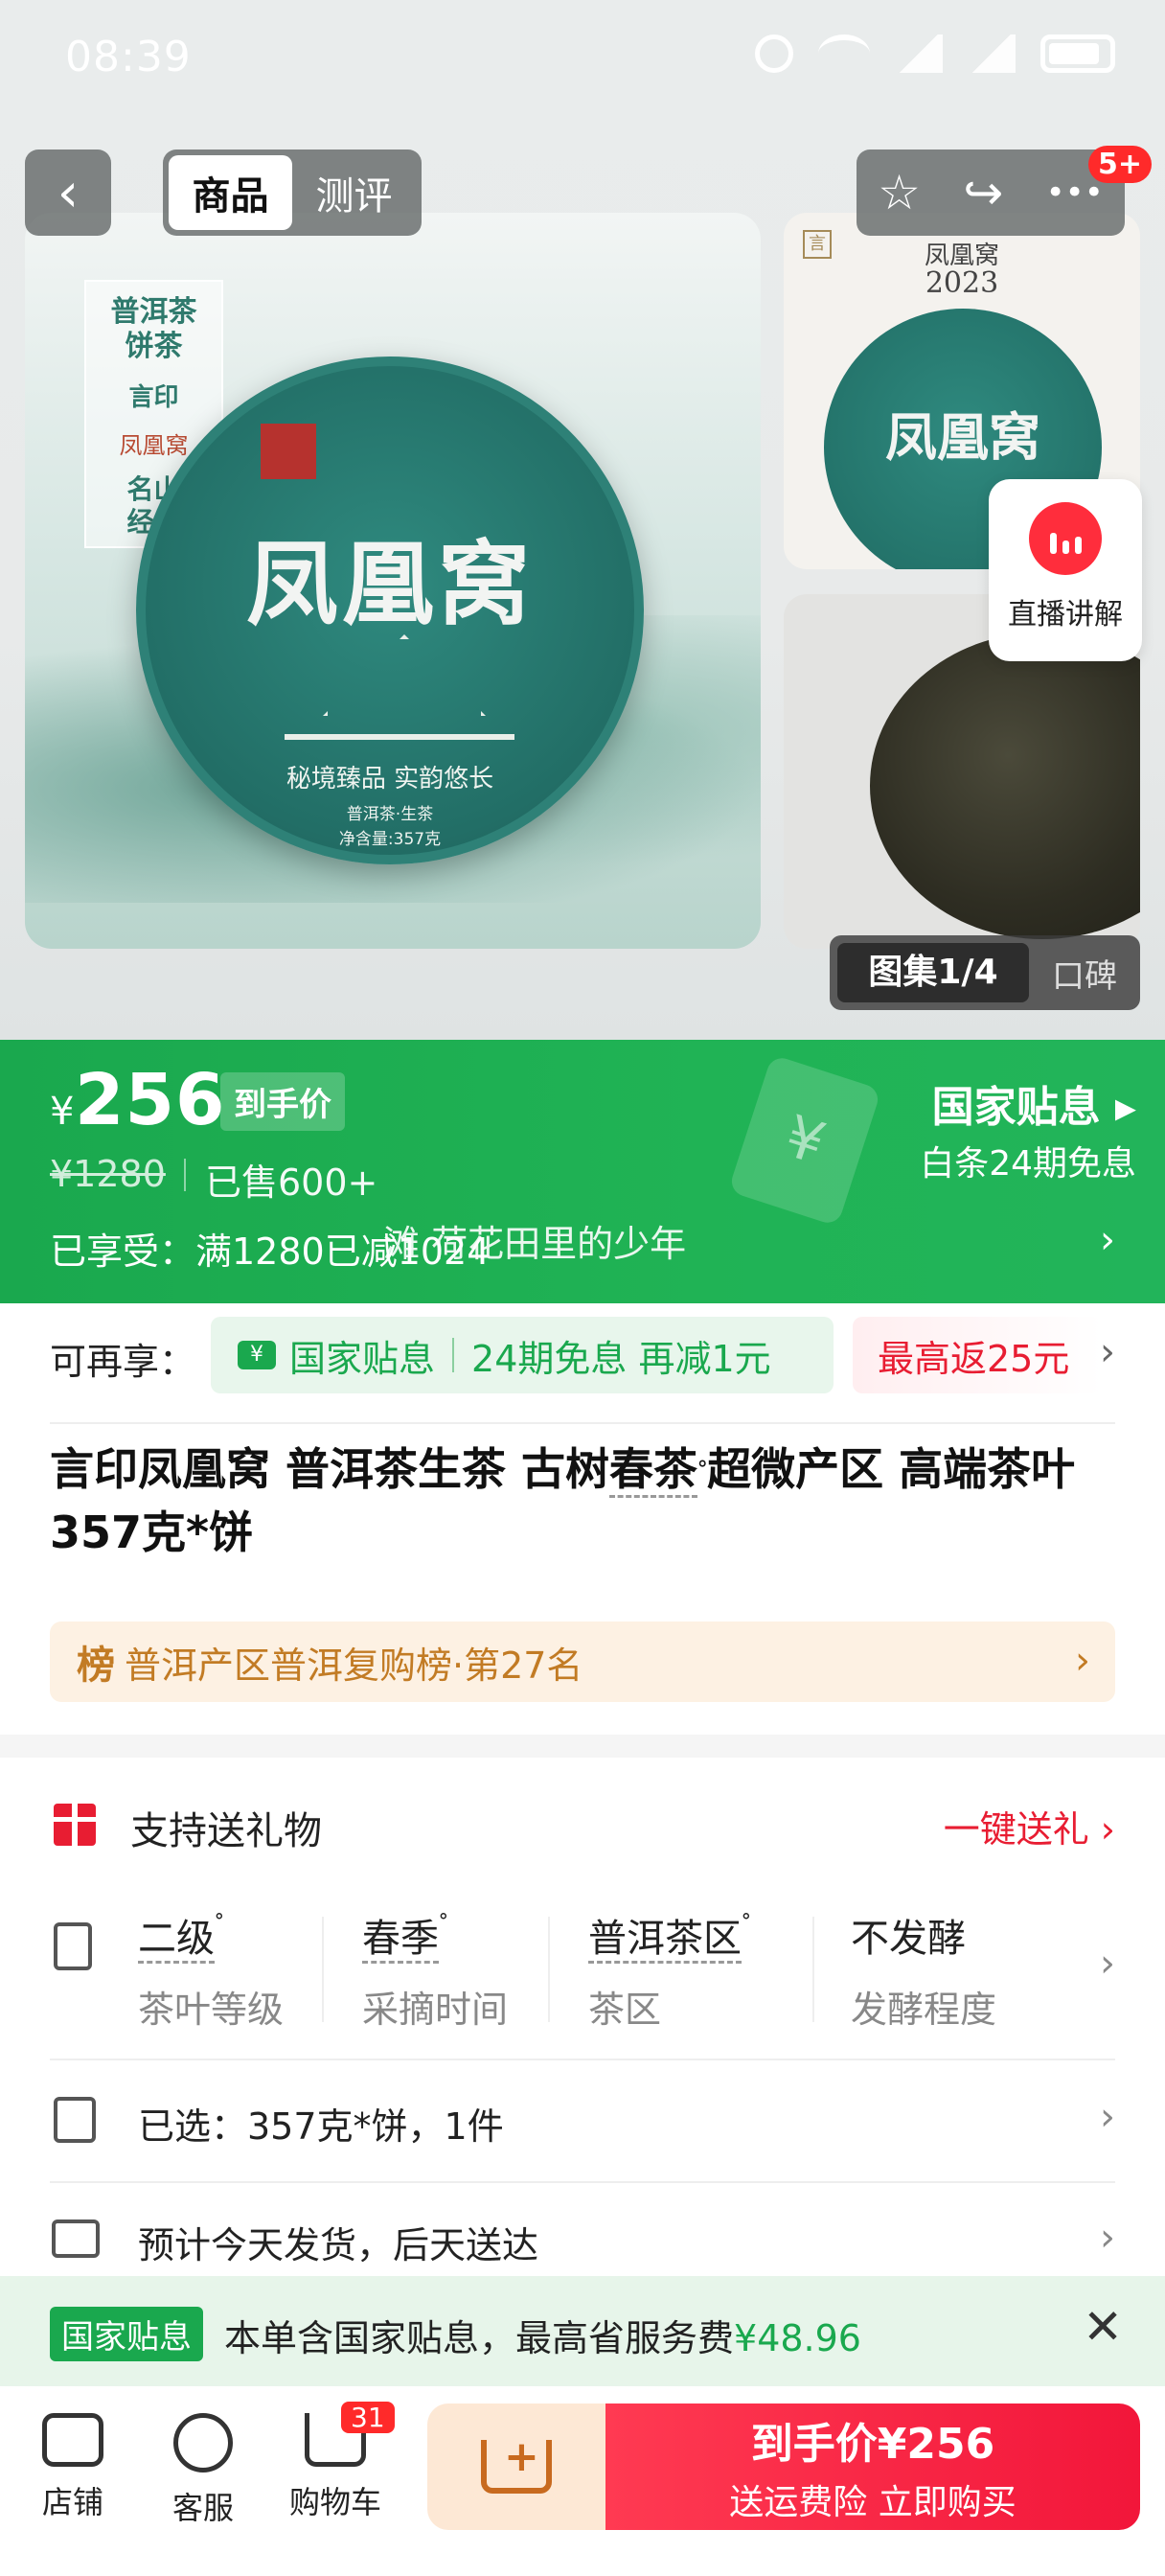 Image resolution: width=1165 pixels, height=2576 pixels. I want to click on installment-info: 白条24期免息, so click(1028, 1164).